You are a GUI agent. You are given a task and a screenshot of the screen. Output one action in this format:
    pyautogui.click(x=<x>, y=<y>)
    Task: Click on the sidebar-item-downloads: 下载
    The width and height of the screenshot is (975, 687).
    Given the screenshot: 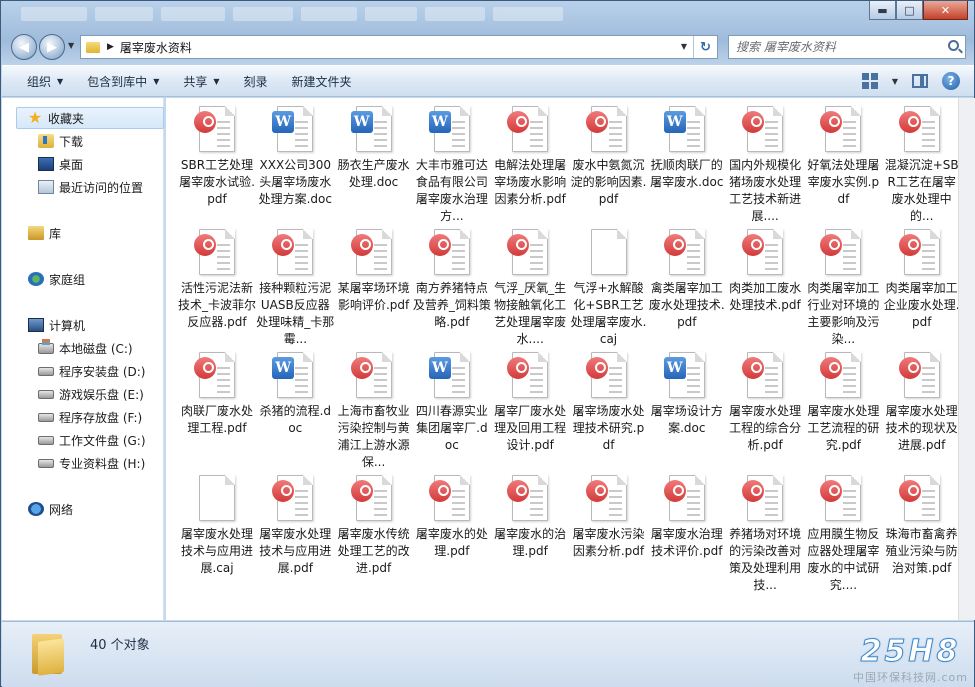 What is the action you would take?
    pyautogui.click(x=83, y=141)
    